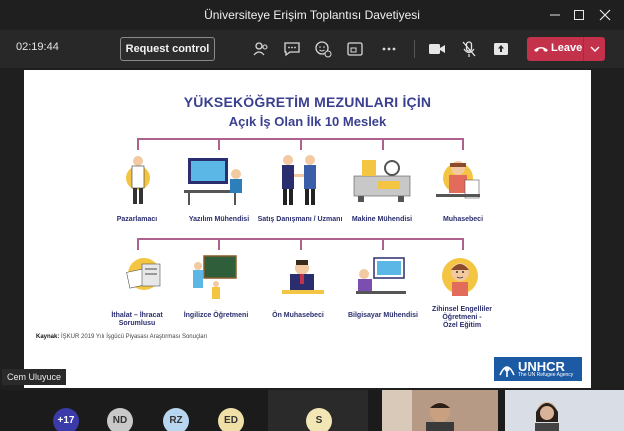 The width and height of the screenshot is (624, 431). Describe the element at coordinates (143, 274) in the screenshot. I see `import-export-illustration` at that location.